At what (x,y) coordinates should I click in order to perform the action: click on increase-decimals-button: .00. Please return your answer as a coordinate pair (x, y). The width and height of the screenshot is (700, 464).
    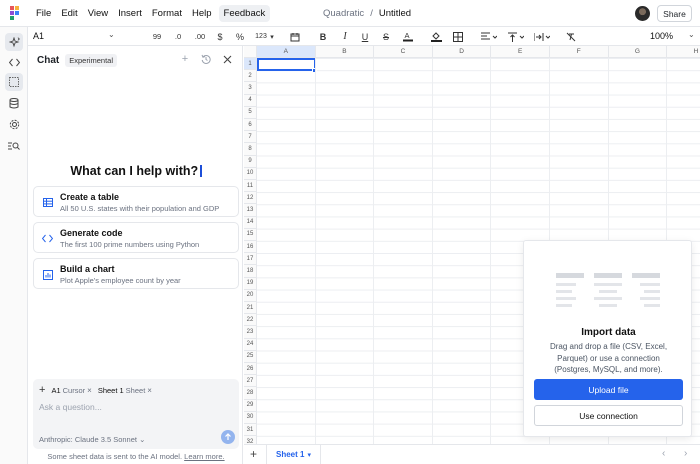
    Looking at the image, I should click on (200, 36).